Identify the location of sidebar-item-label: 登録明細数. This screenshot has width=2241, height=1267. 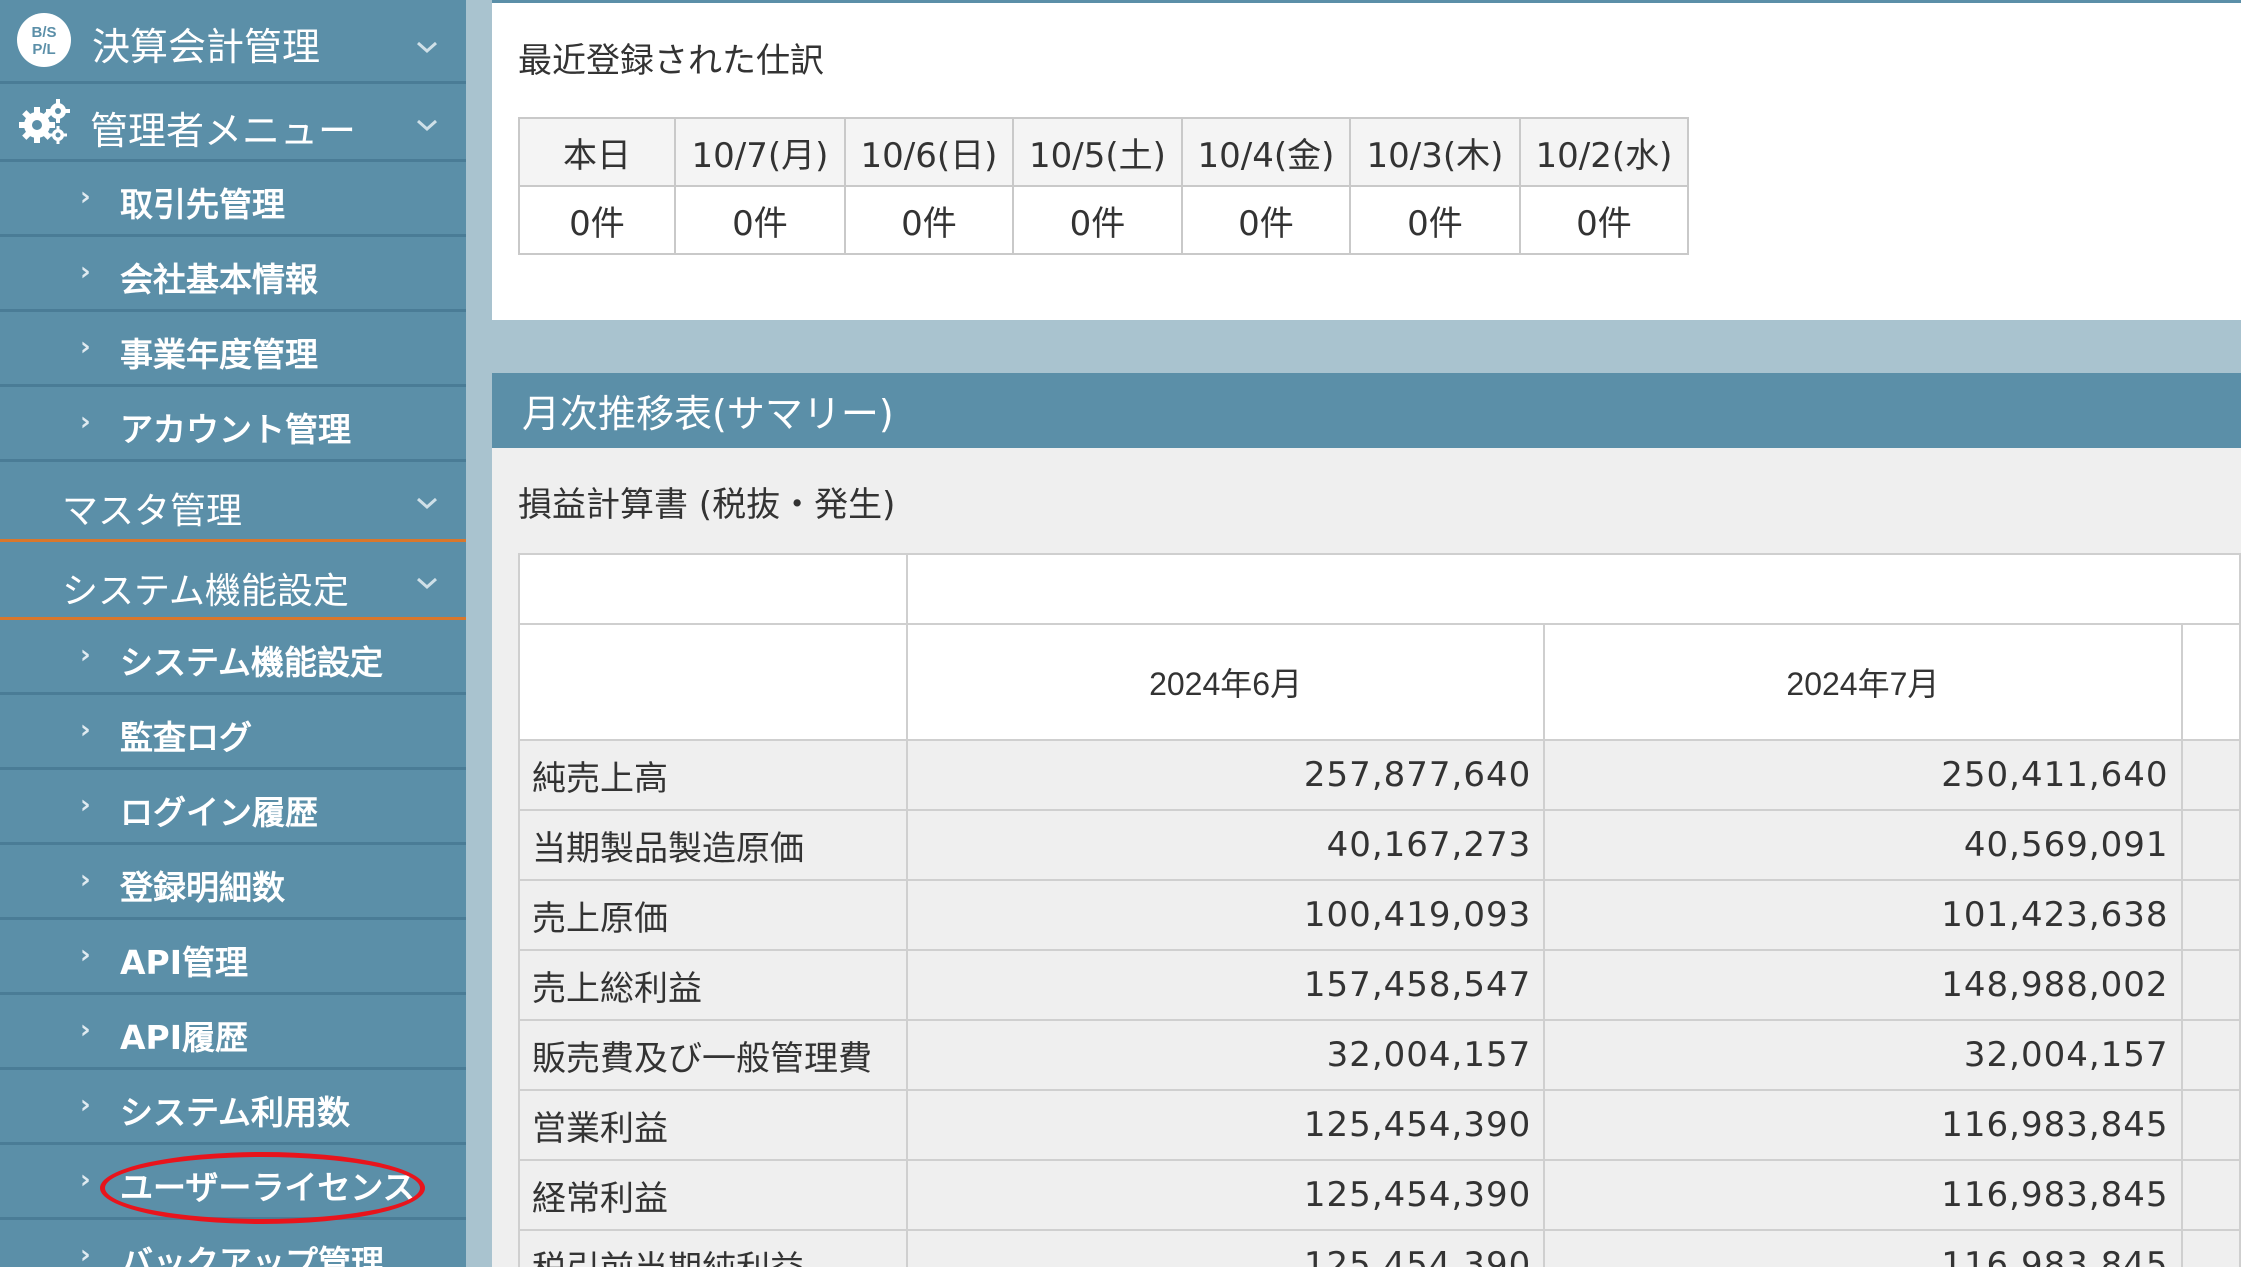
(202, 887).